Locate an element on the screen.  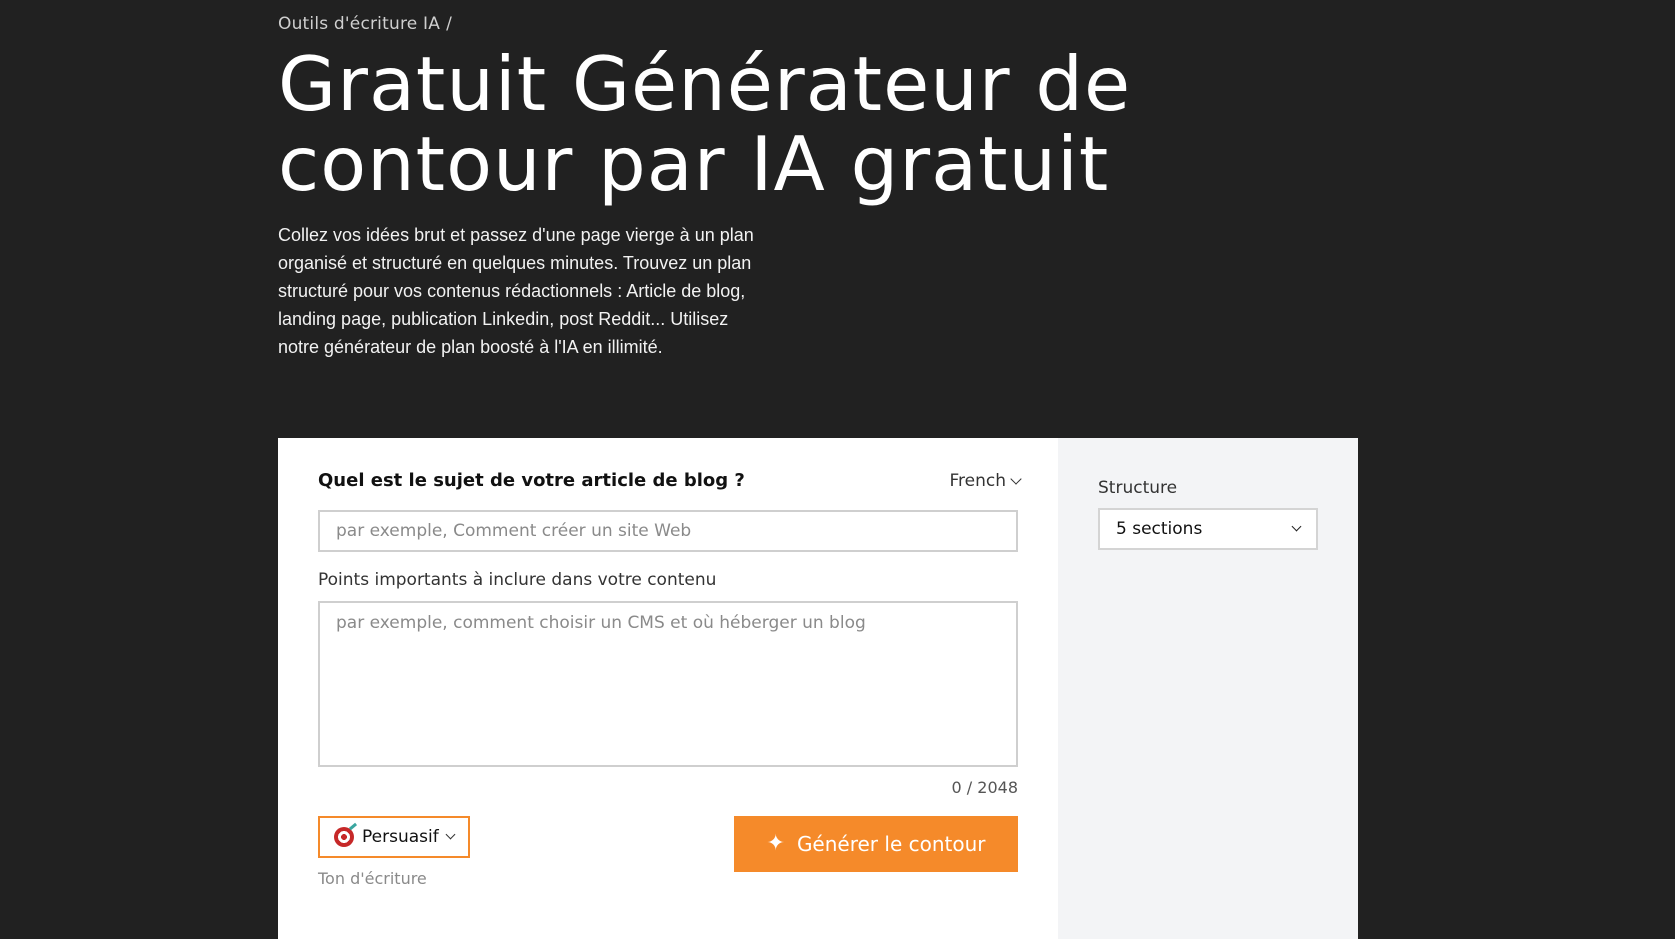
tone-select: Persuasif is located at coordinates (394, 837).